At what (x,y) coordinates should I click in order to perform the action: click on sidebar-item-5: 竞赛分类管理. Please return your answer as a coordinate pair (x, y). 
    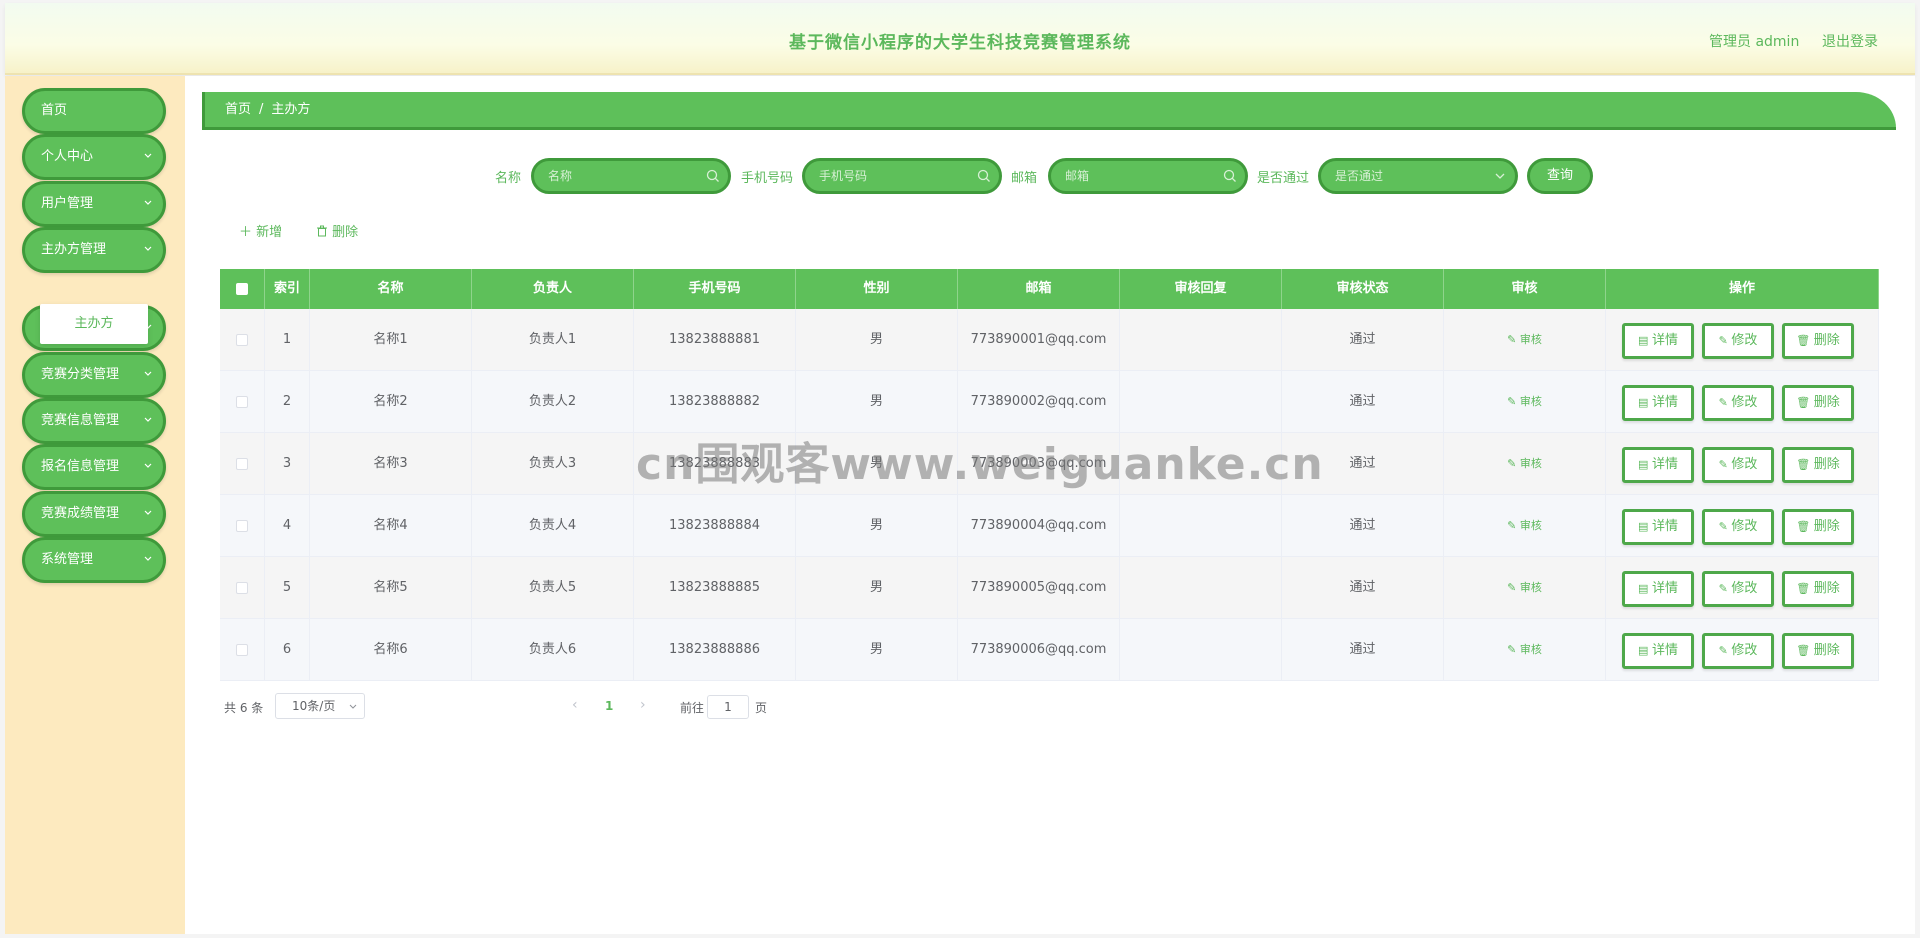
    Looking at the image, I should click on (94, 375).